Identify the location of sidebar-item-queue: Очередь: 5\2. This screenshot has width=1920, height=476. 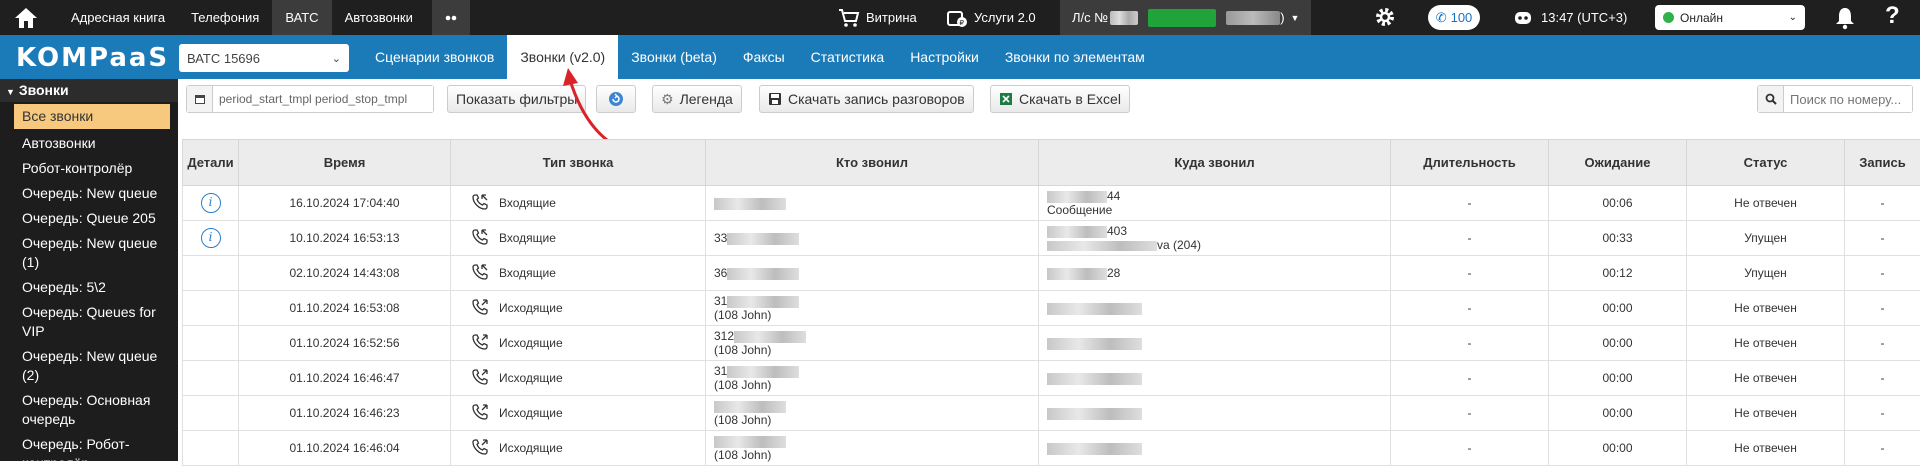
(89, 287).